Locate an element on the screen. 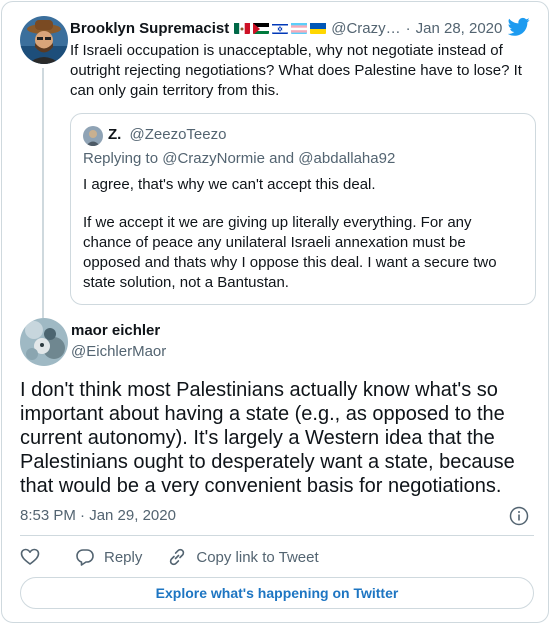 This screenshot has width=550, height=624. israel-flag-icon is located at coordinates (280, 28).